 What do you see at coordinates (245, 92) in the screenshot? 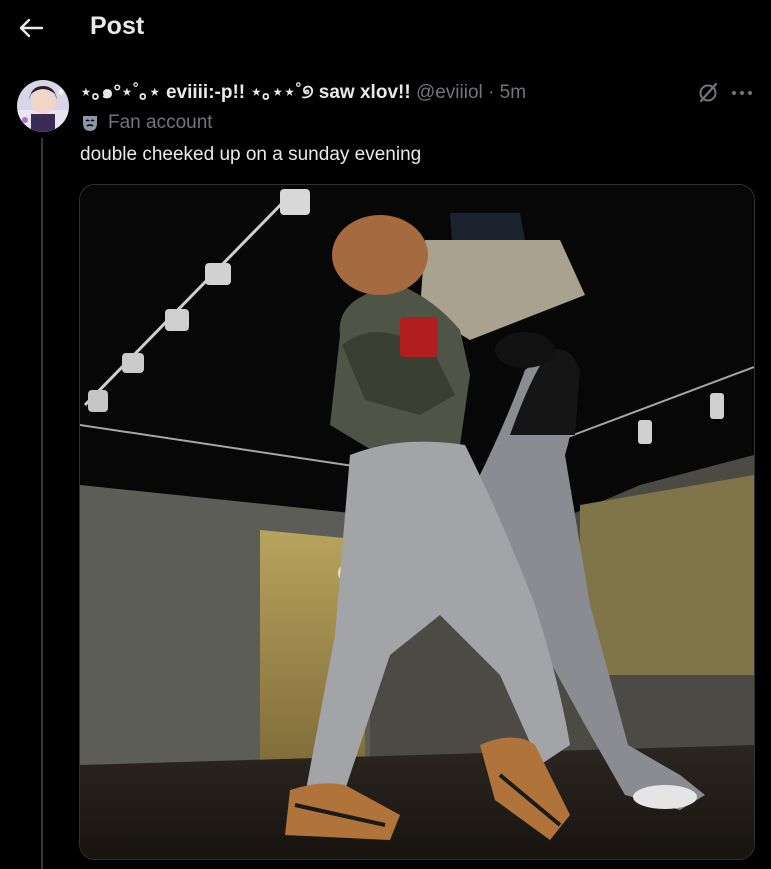
I see `display-name: ⋆｡๑°⋆˚｡⋆ eviiii:-p!! ⋆｡⋆⋆˚୭ saw xlov!!` at bounding box center [245, 92].